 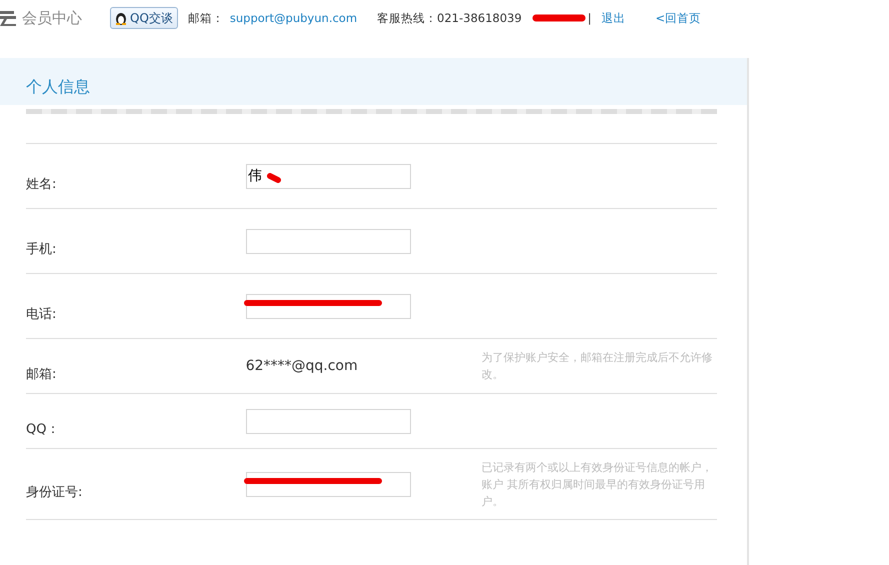 What do you see at coordinates (52, 18) in the screenshot?
I see `site-title: 会员中心` at bounding box center [52, 18].